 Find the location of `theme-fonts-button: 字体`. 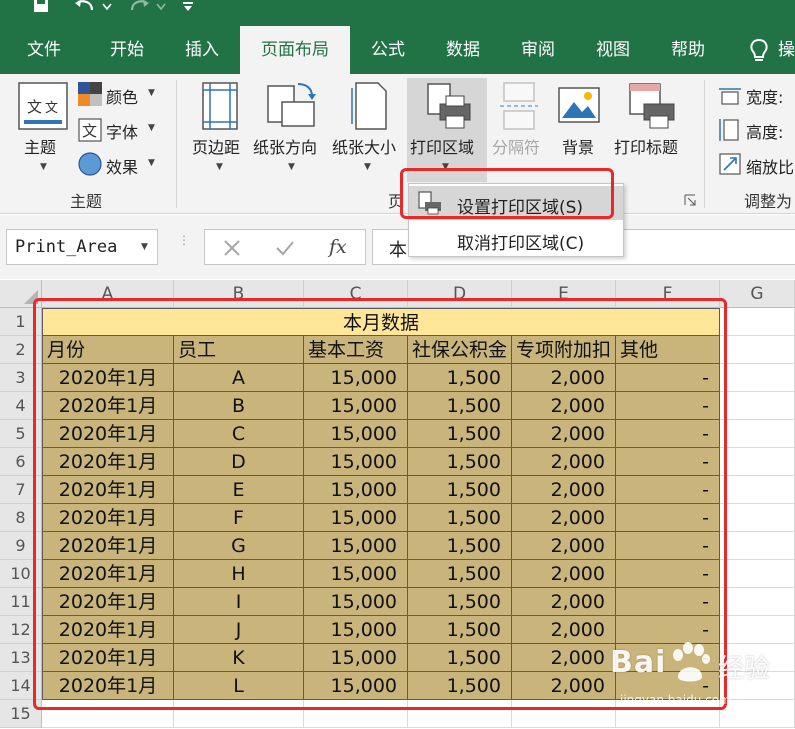

theme-fonts-button: 字体 is located at coordinates (122, 131).